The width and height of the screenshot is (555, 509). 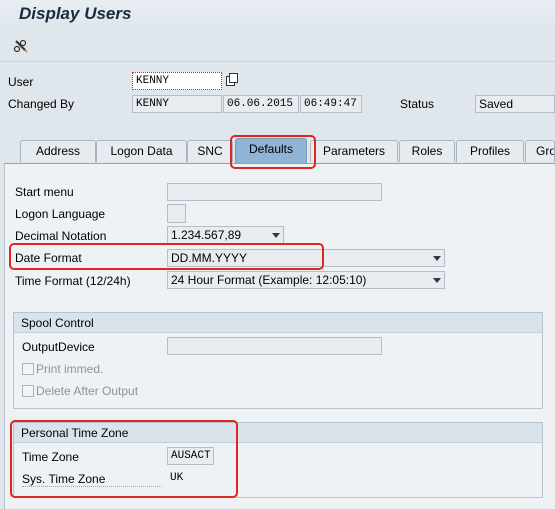 I want to click on time-format-dropdown: 24 Hour Format (Example: 12:05:10), so click(x=306, y=280).